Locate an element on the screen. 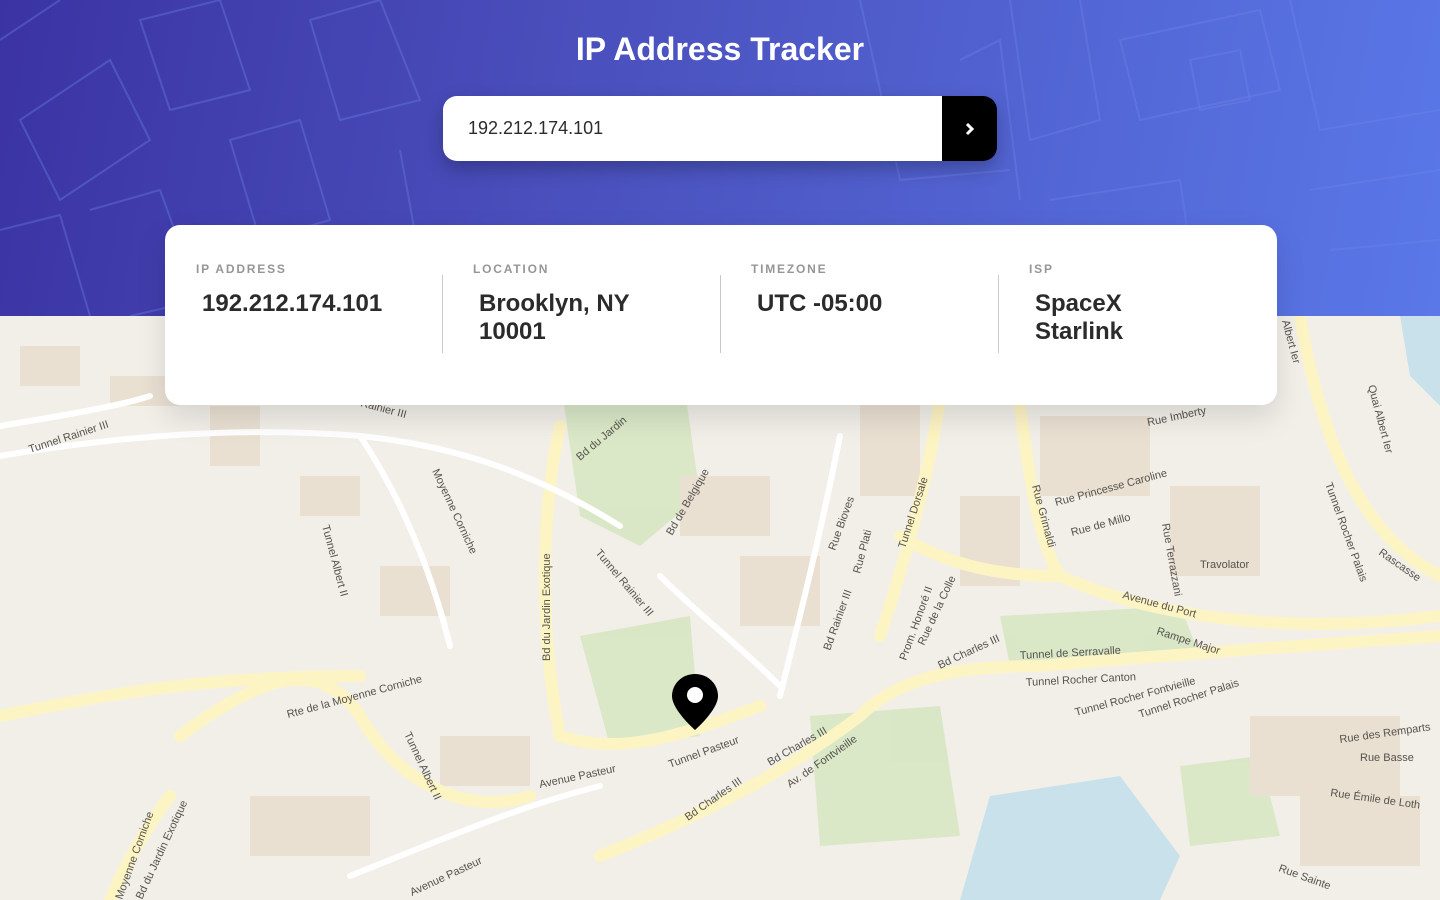 This screenshot has height=900, width=1440. timezone-stat: TIMEZONE UTC -05:00 is located at coordinates (871, 290).